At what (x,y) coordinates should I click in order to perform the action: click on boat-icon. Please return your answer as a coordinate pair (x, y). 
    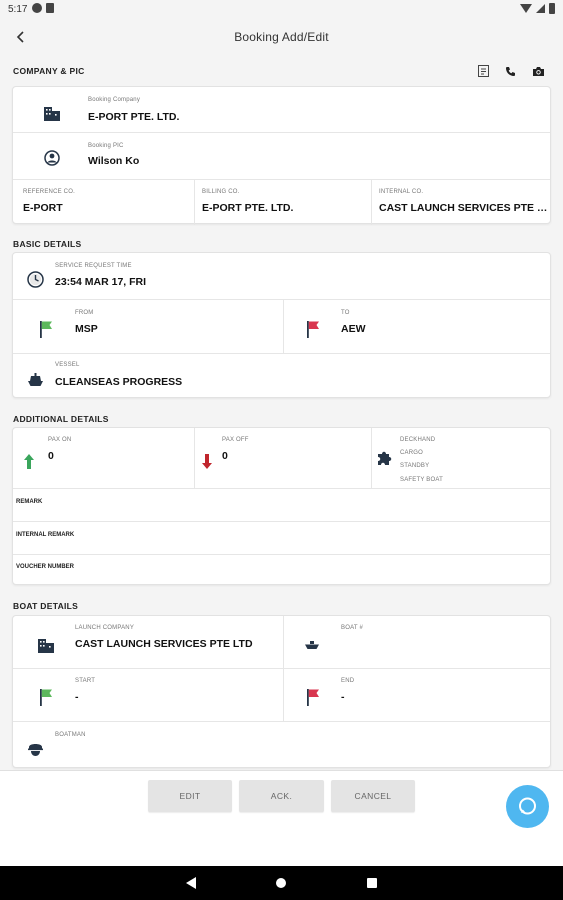
    Looking at the image, I should click on (312, 645).